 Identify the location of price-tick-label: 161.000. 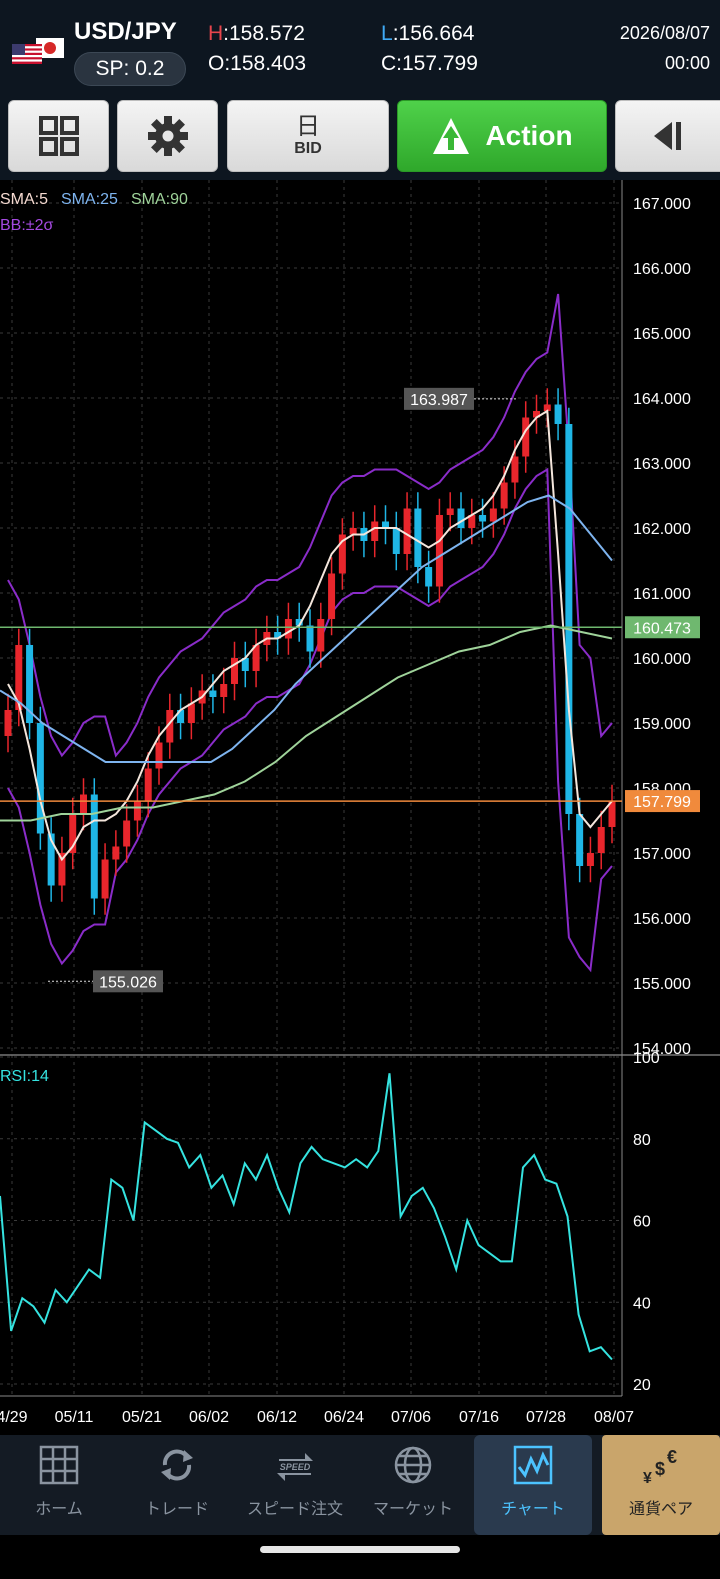
(662, 594).